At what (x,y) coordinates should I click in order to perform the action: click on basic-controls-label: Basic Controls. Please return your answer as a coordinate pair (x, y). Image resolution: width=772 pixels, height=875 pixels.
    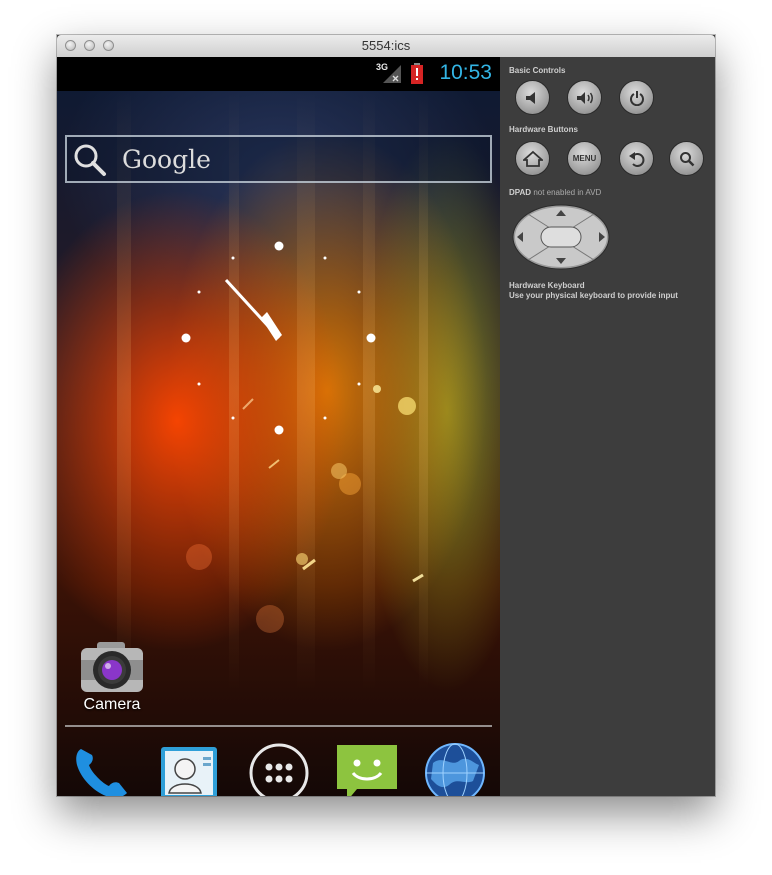
    Looking at the image, I should click on (537, 70).